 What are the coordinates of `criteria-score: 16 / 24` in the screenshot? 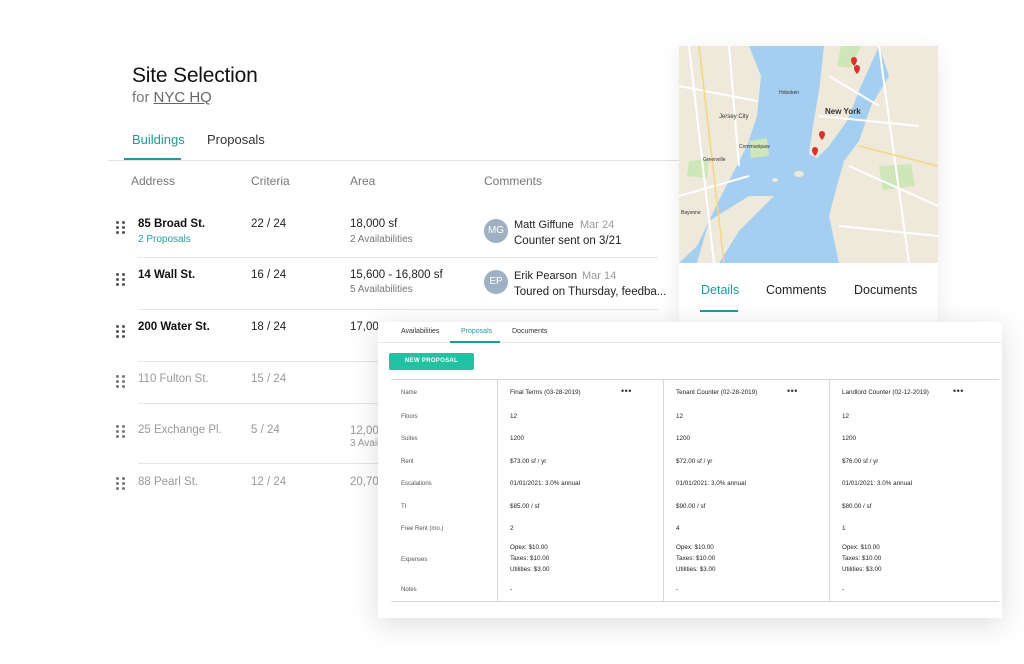 It's located at (269, 275).